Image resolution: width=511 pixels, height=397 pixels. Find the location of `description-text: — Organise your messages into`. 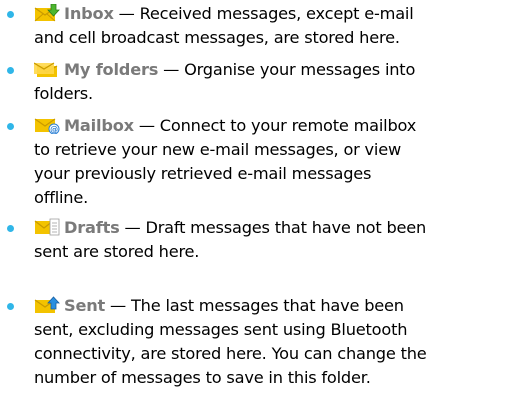

description-text: — Organise your messages into is located at coordinates (287, 69).